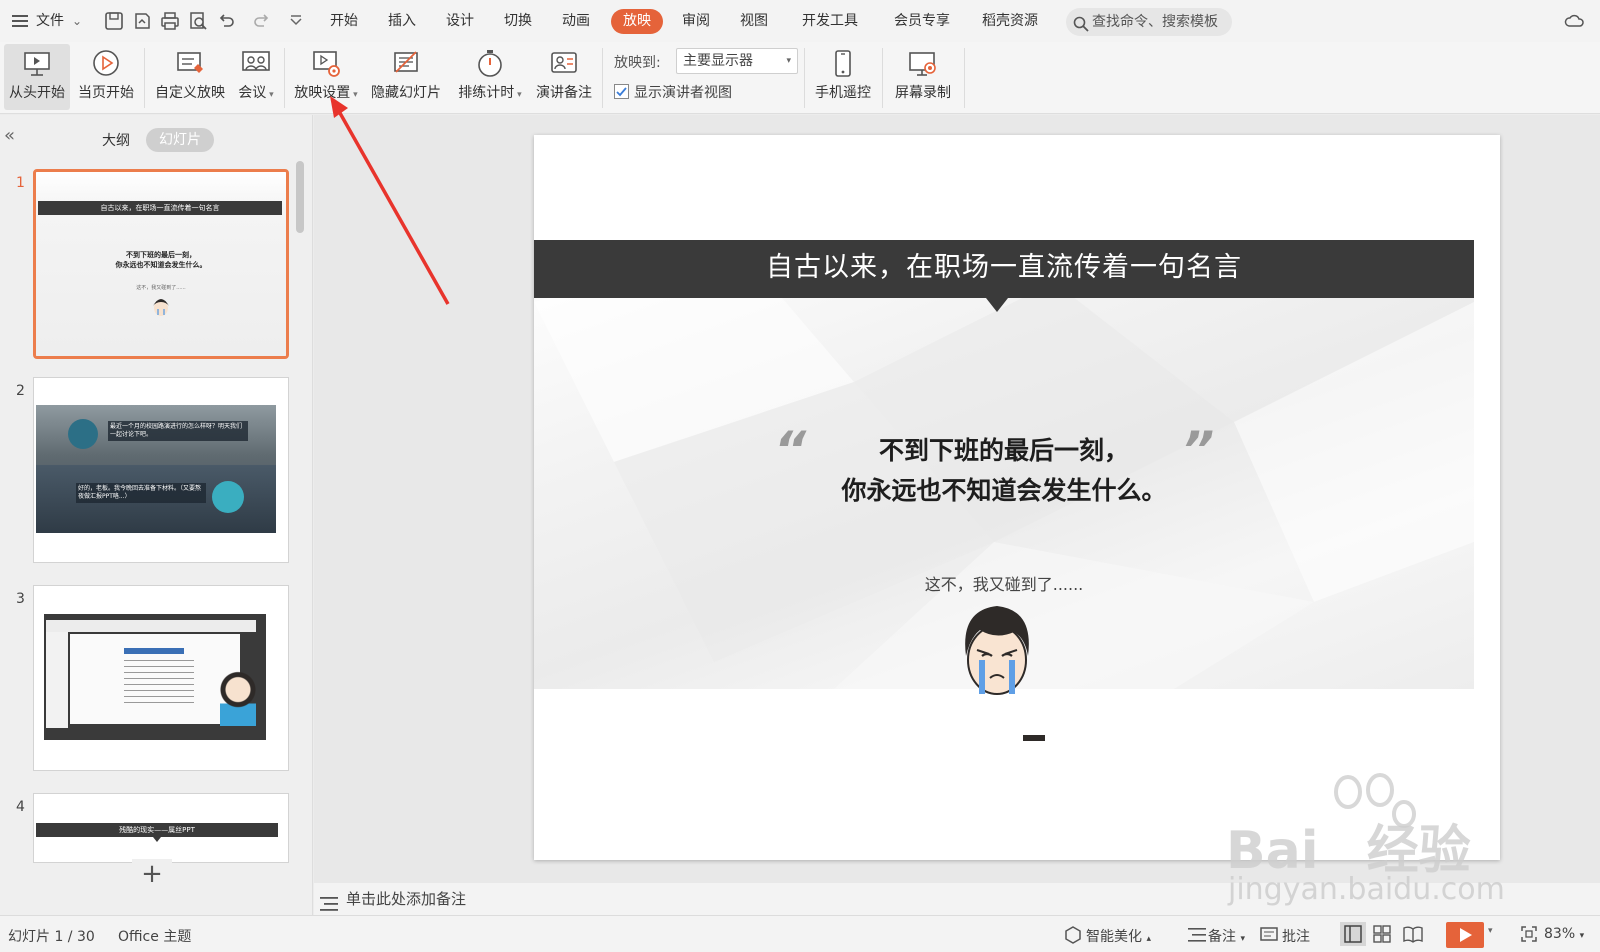 The width and height of the screenshot is (1600, 952). What do you see at coordinates (564, 93) in the screenshot?
I see `speaker-notes-label: 演讲备注` at bounding box center [564, 93].